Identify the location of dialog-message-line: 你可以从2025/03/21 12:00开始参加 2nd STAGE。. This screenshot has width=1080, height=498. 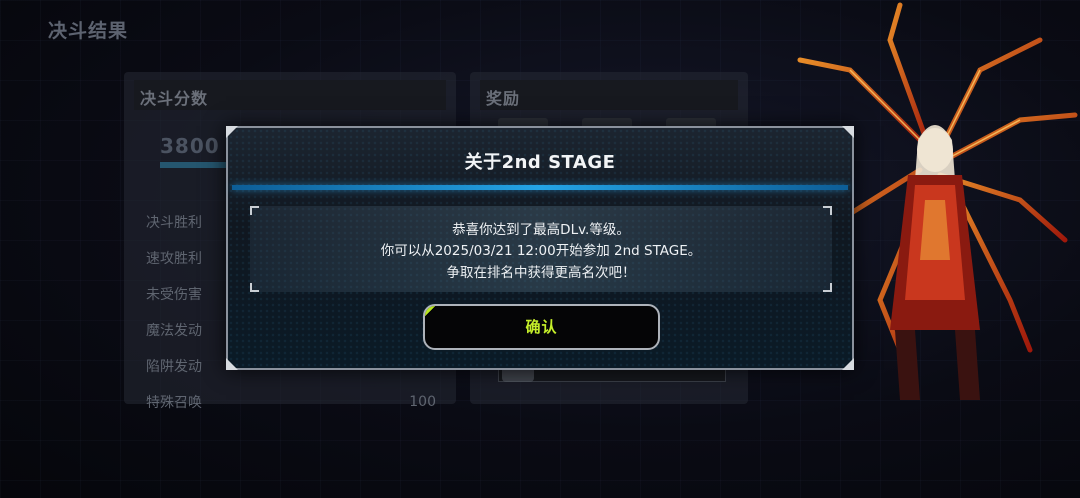
(541, 251).